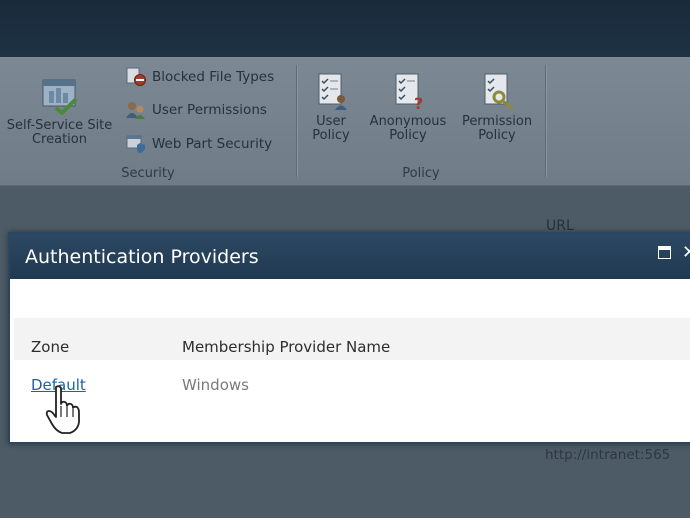  I want to click on dialog-title: Authentication Providers, so click(142, 257).